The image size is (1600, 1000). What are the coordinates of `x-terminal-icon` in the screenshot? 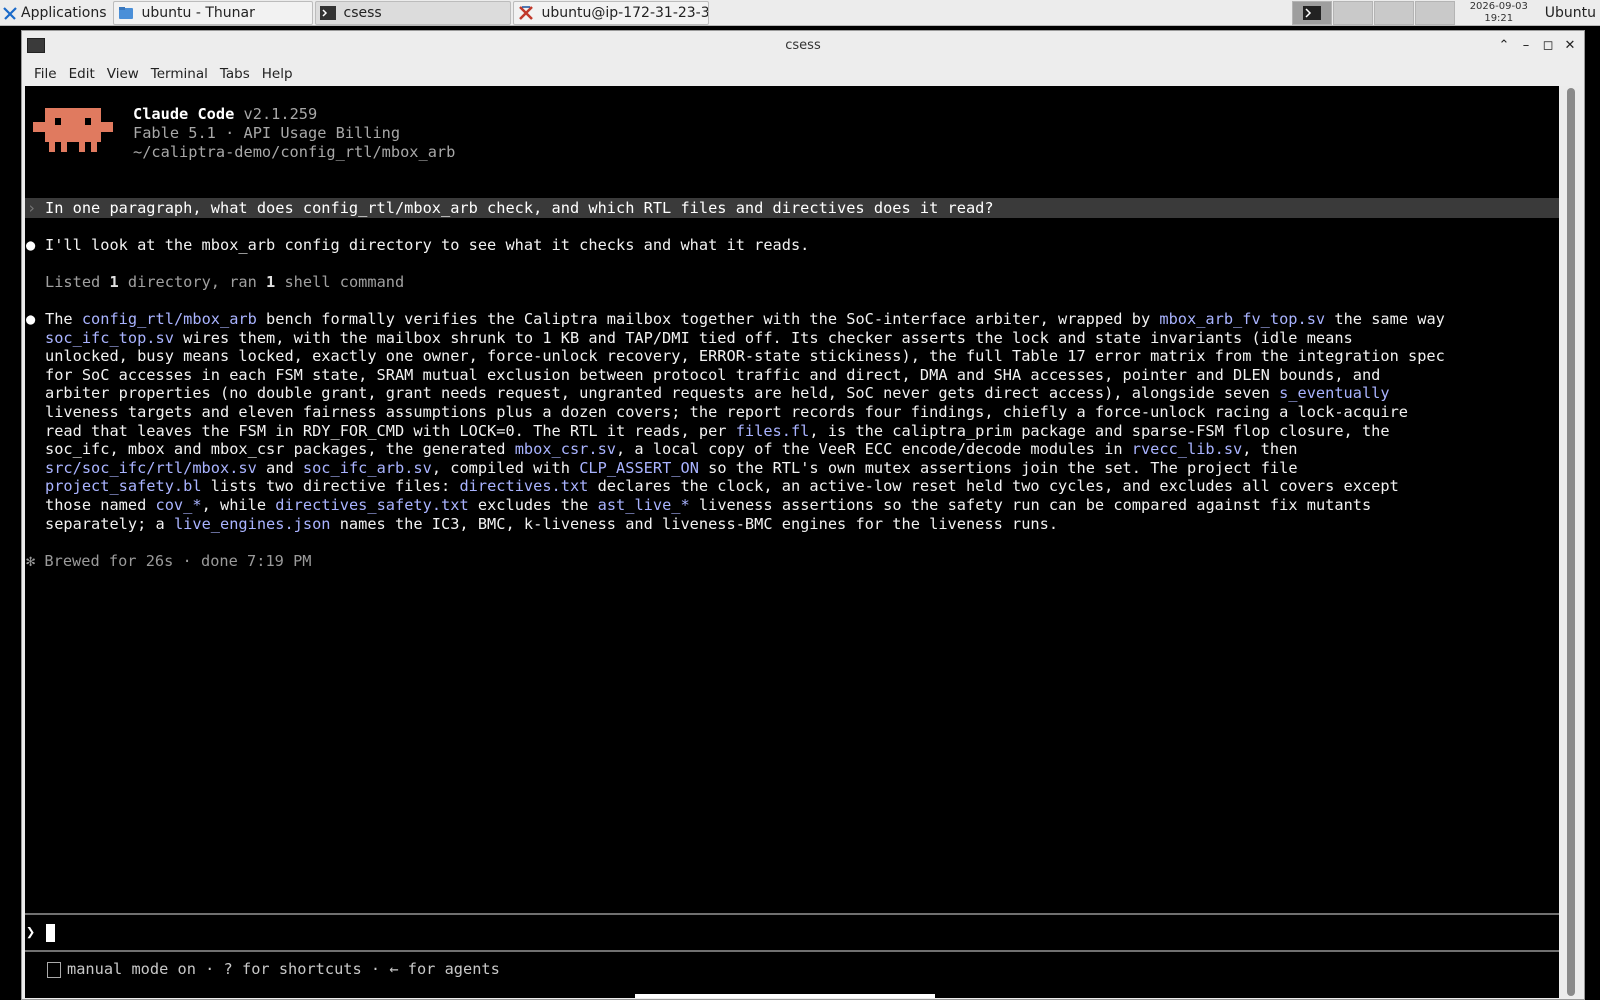 It's located at (525, 12).